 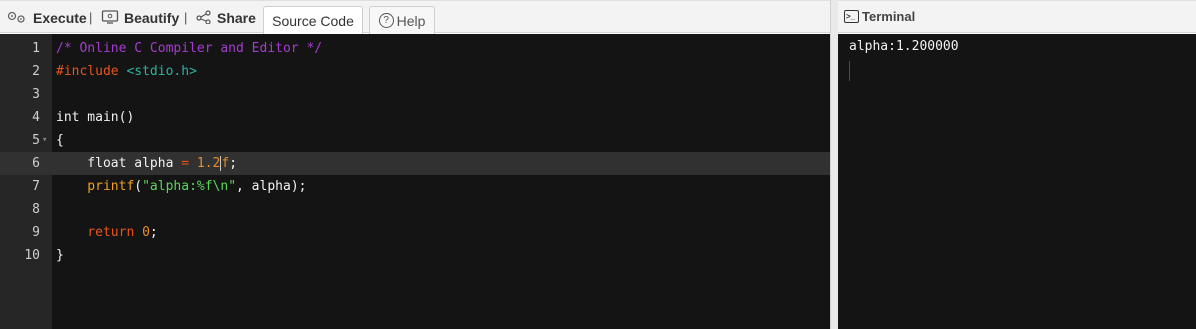 I want to click on code-token: int main(), so click(x=95, y=117).